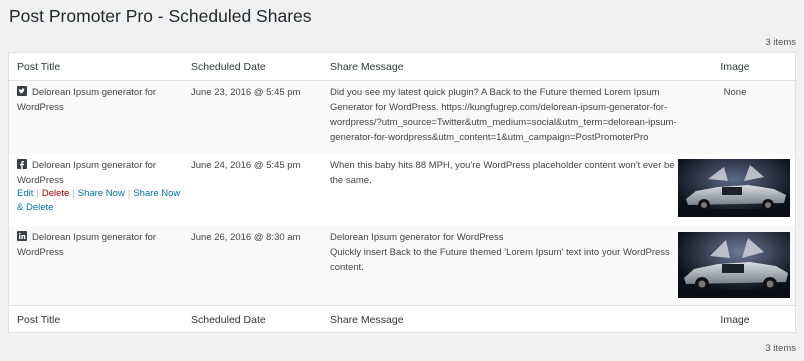 Image resolution: width=804 pixels, height=361 pixels. Describe the element at coordinates (99, 201) in the screenshot. I see `row-actions: Edit | Delete | Share Now | Share Now & Delete` at that location.